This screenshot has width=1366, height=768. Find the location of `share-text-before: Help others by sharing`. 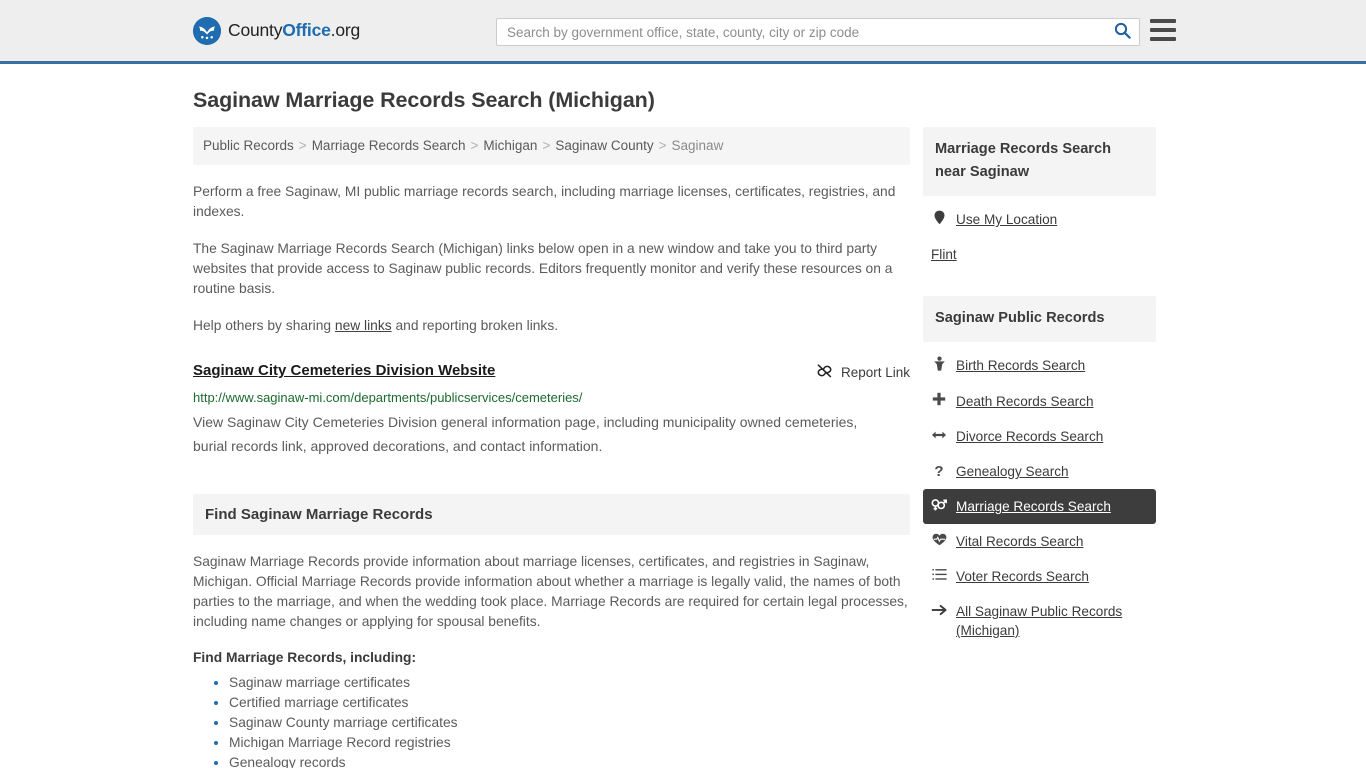

share-text-before: Help others by sharing is located at coordinates (264, 325).